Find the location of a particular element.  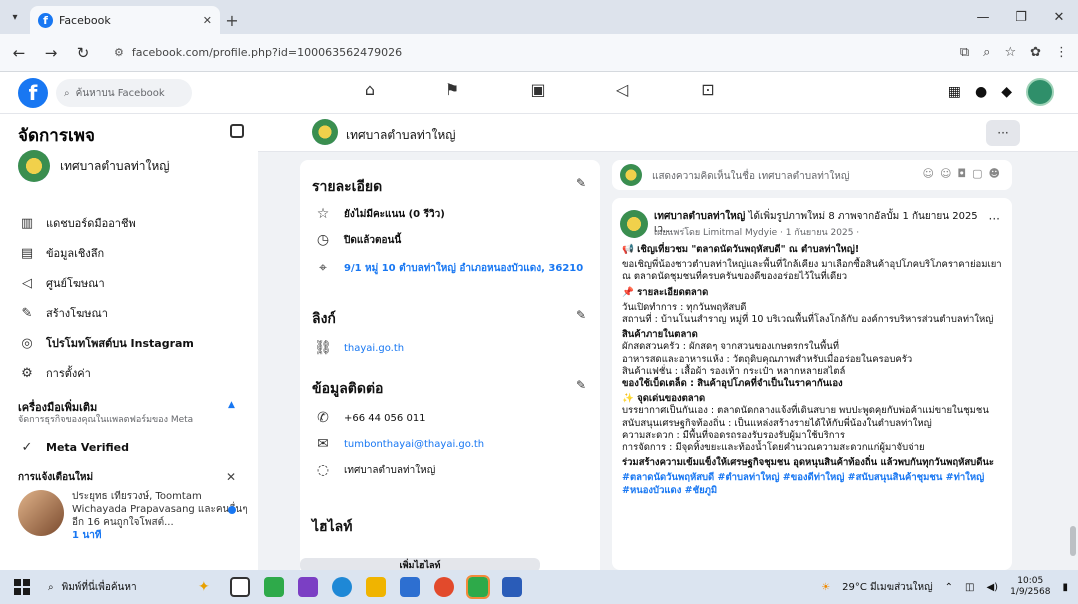

zoom-icon: ⌕ is located at coordinates (986, 52).